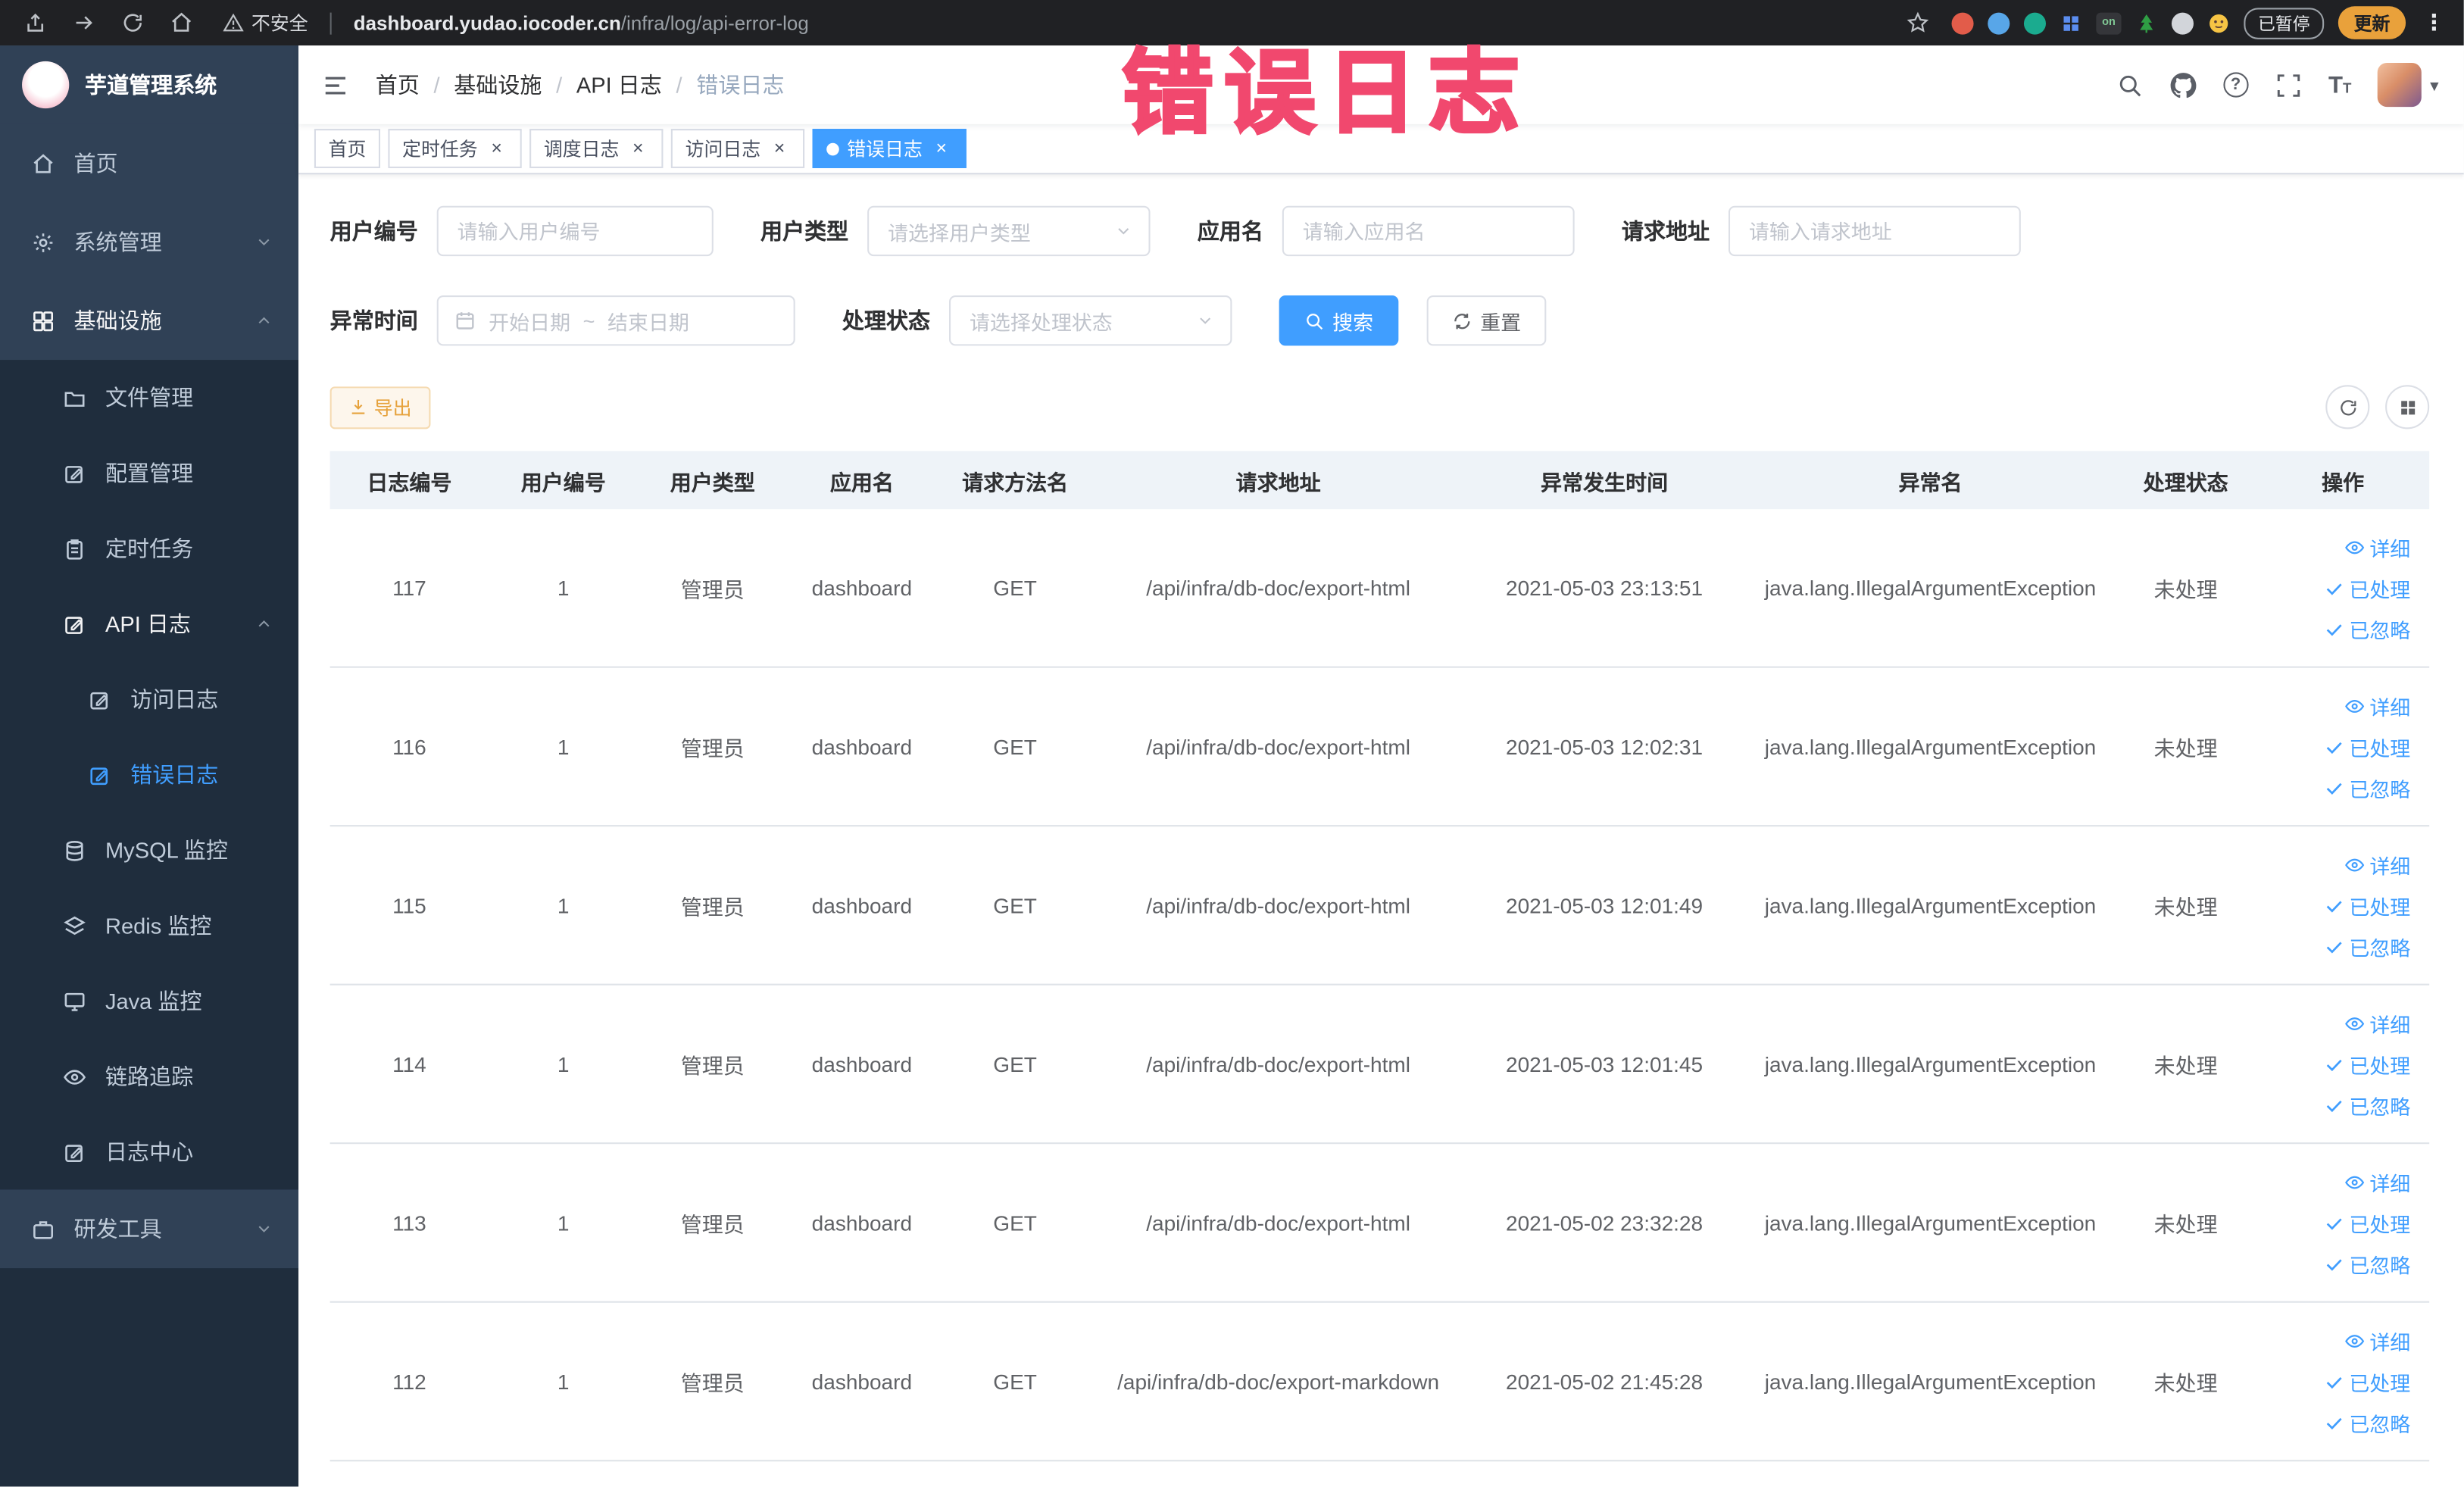 The width and height of the screenshot is (2464, 1487). Describe the element at coordinates (2339, 84) in the screenshot. I see `font-size-icon: T T` at that location.